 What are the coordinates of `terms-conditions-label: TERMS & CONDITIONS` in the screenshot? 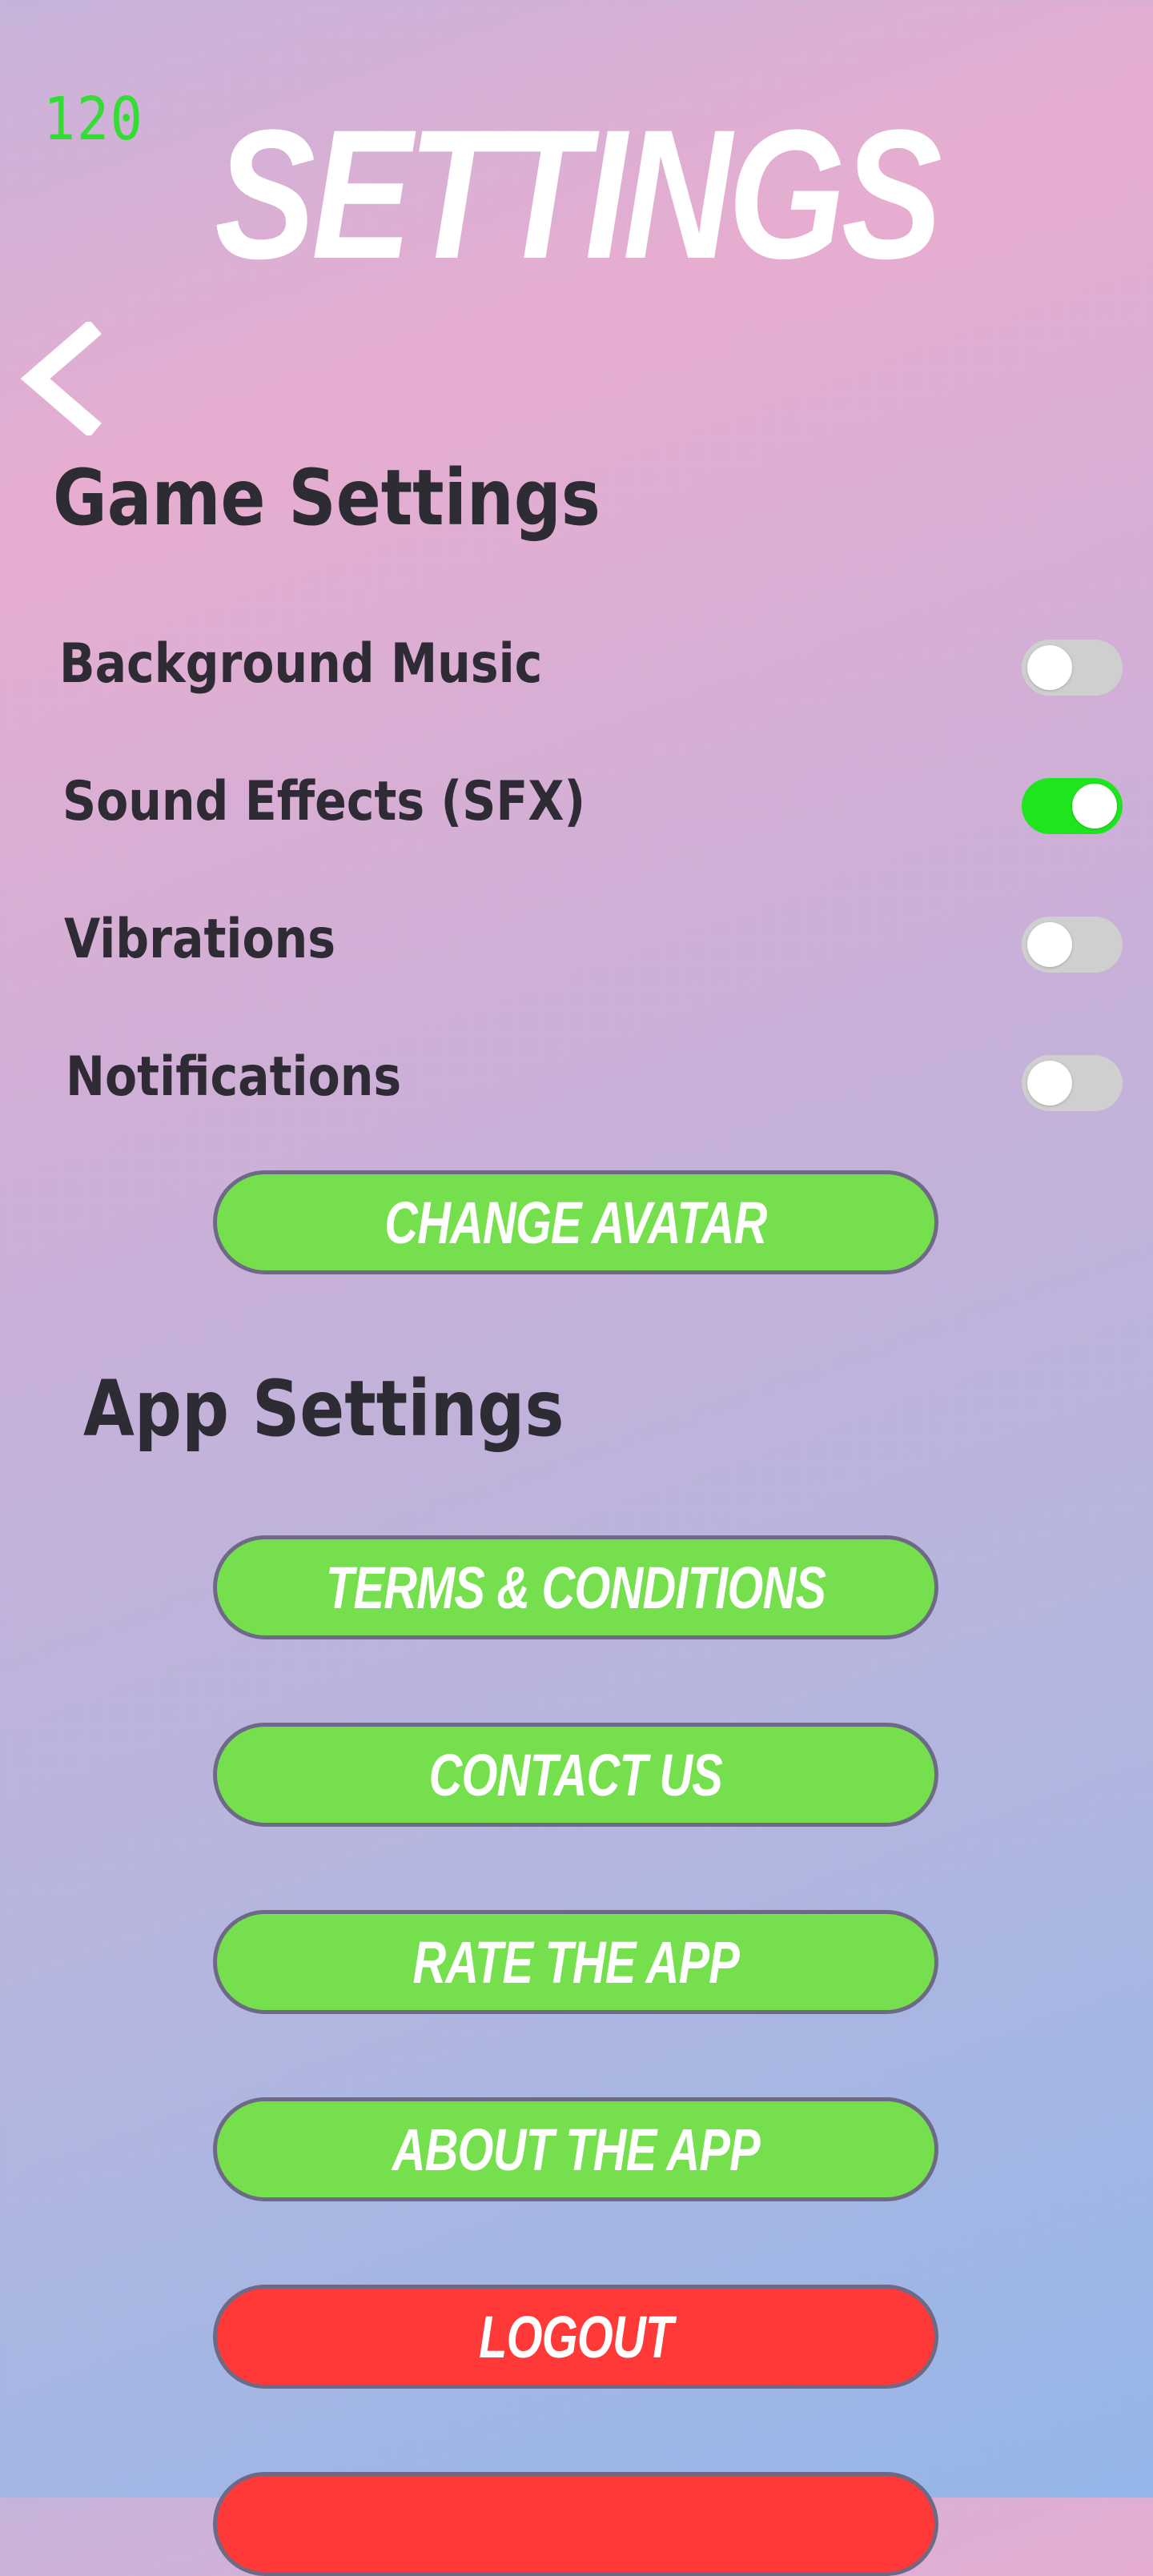 It's located at (576, 1587).